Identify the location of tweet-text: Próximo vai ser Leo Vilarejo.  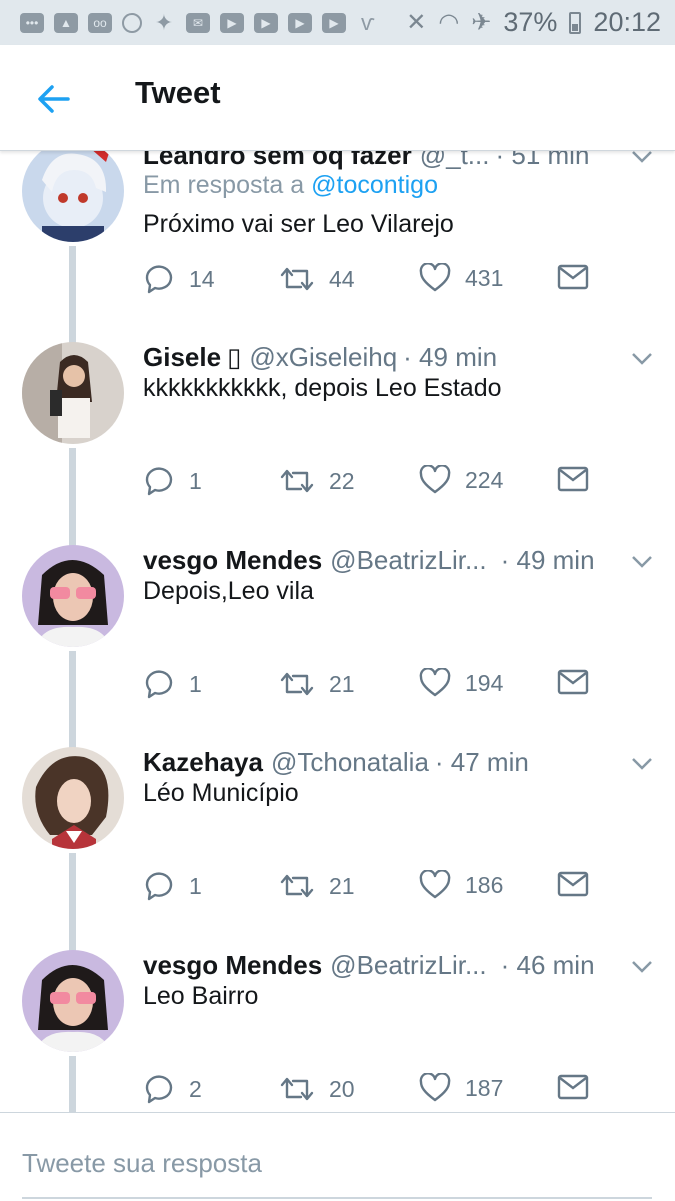
(298, 224).